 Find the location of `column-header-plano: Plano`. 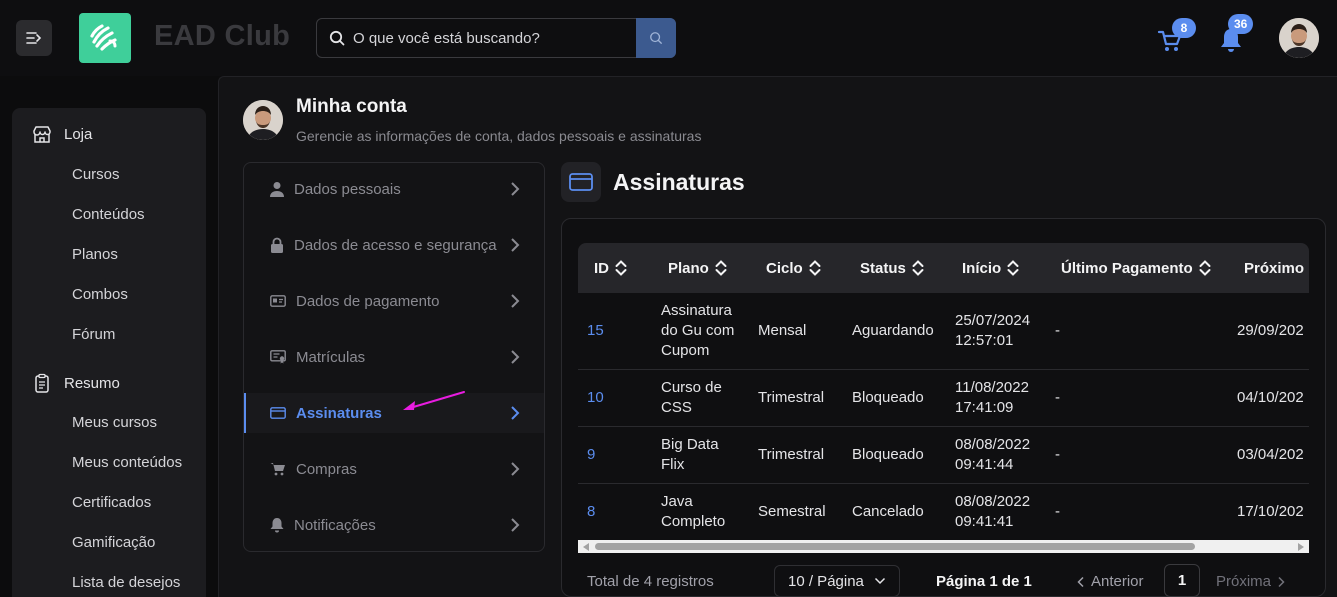

column-header-plano: Plano is located at coordinates (697, 268).